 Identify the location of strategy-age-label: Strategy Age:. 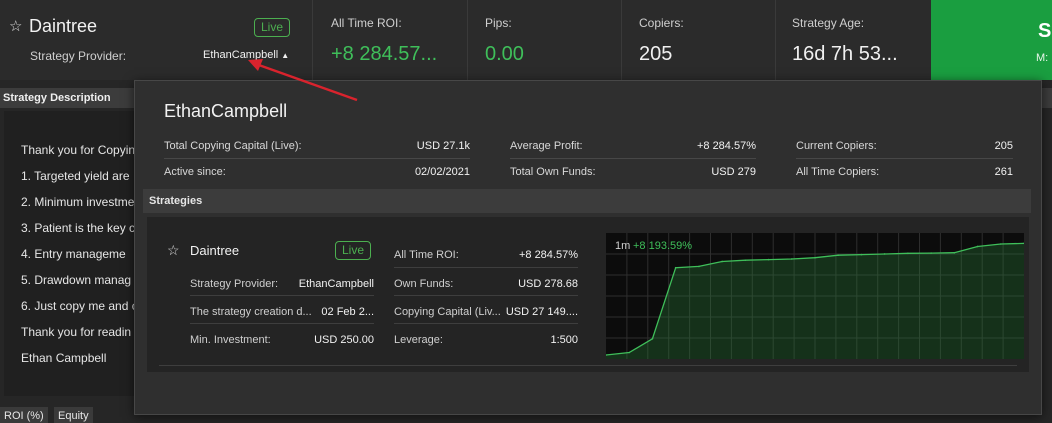
(828, 23).